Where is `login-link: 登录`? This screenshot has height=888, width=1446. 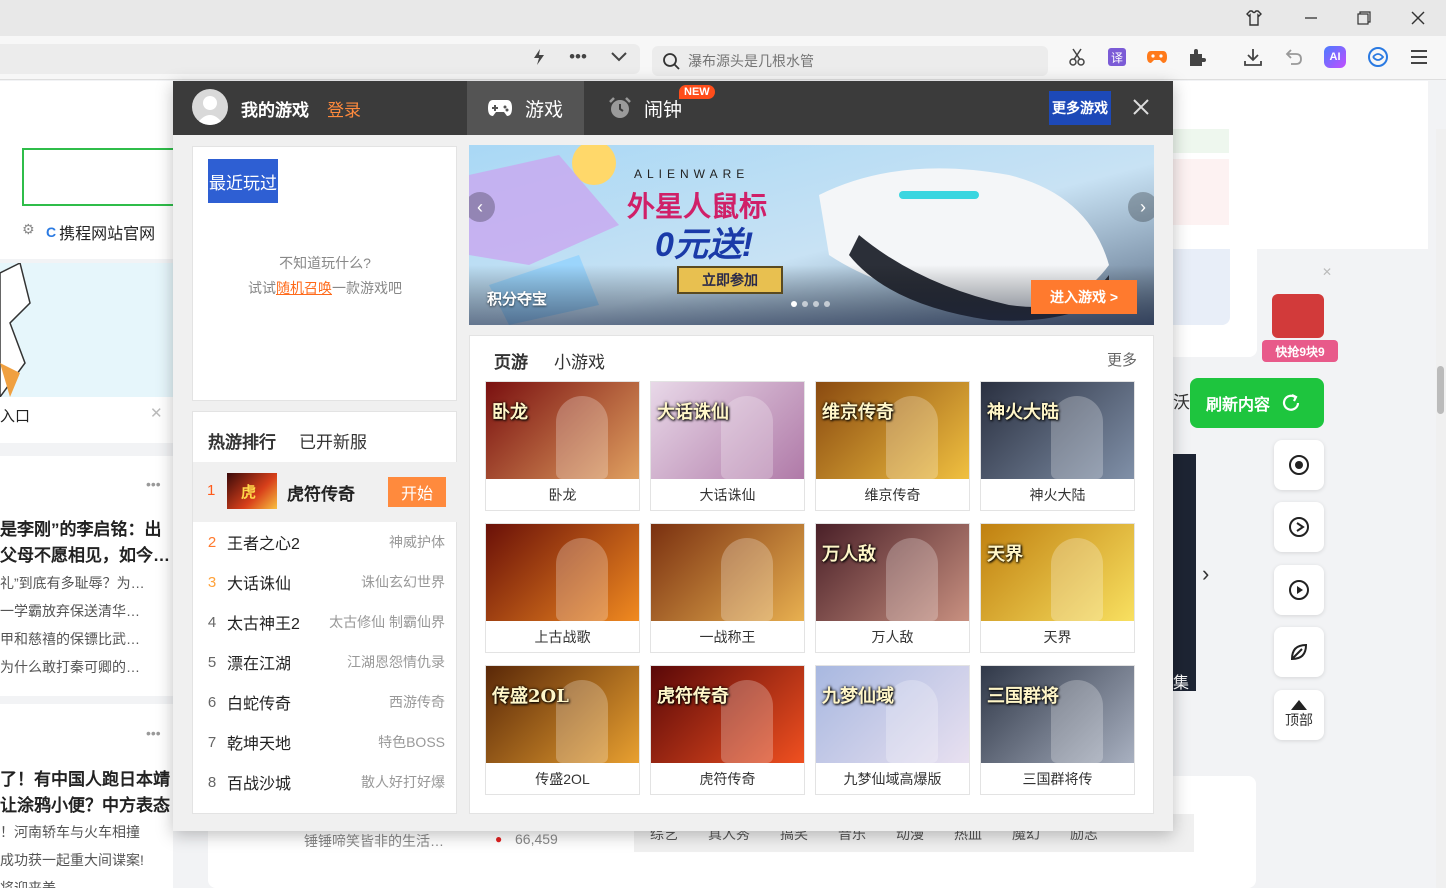 login-link: 登录 is located at coordinates (344, 108).